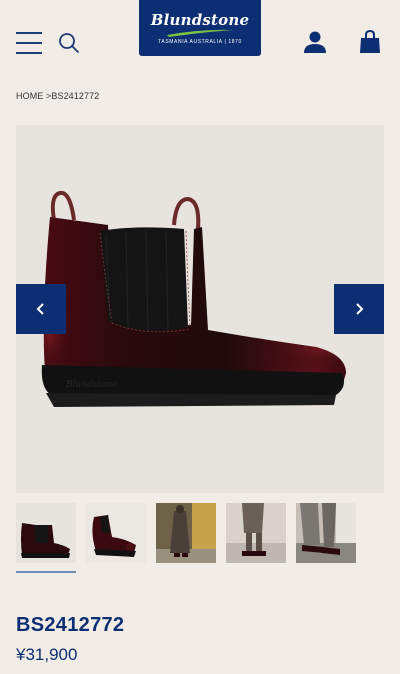  I want to click on svg-text: Blundstone, so click(91, 385).